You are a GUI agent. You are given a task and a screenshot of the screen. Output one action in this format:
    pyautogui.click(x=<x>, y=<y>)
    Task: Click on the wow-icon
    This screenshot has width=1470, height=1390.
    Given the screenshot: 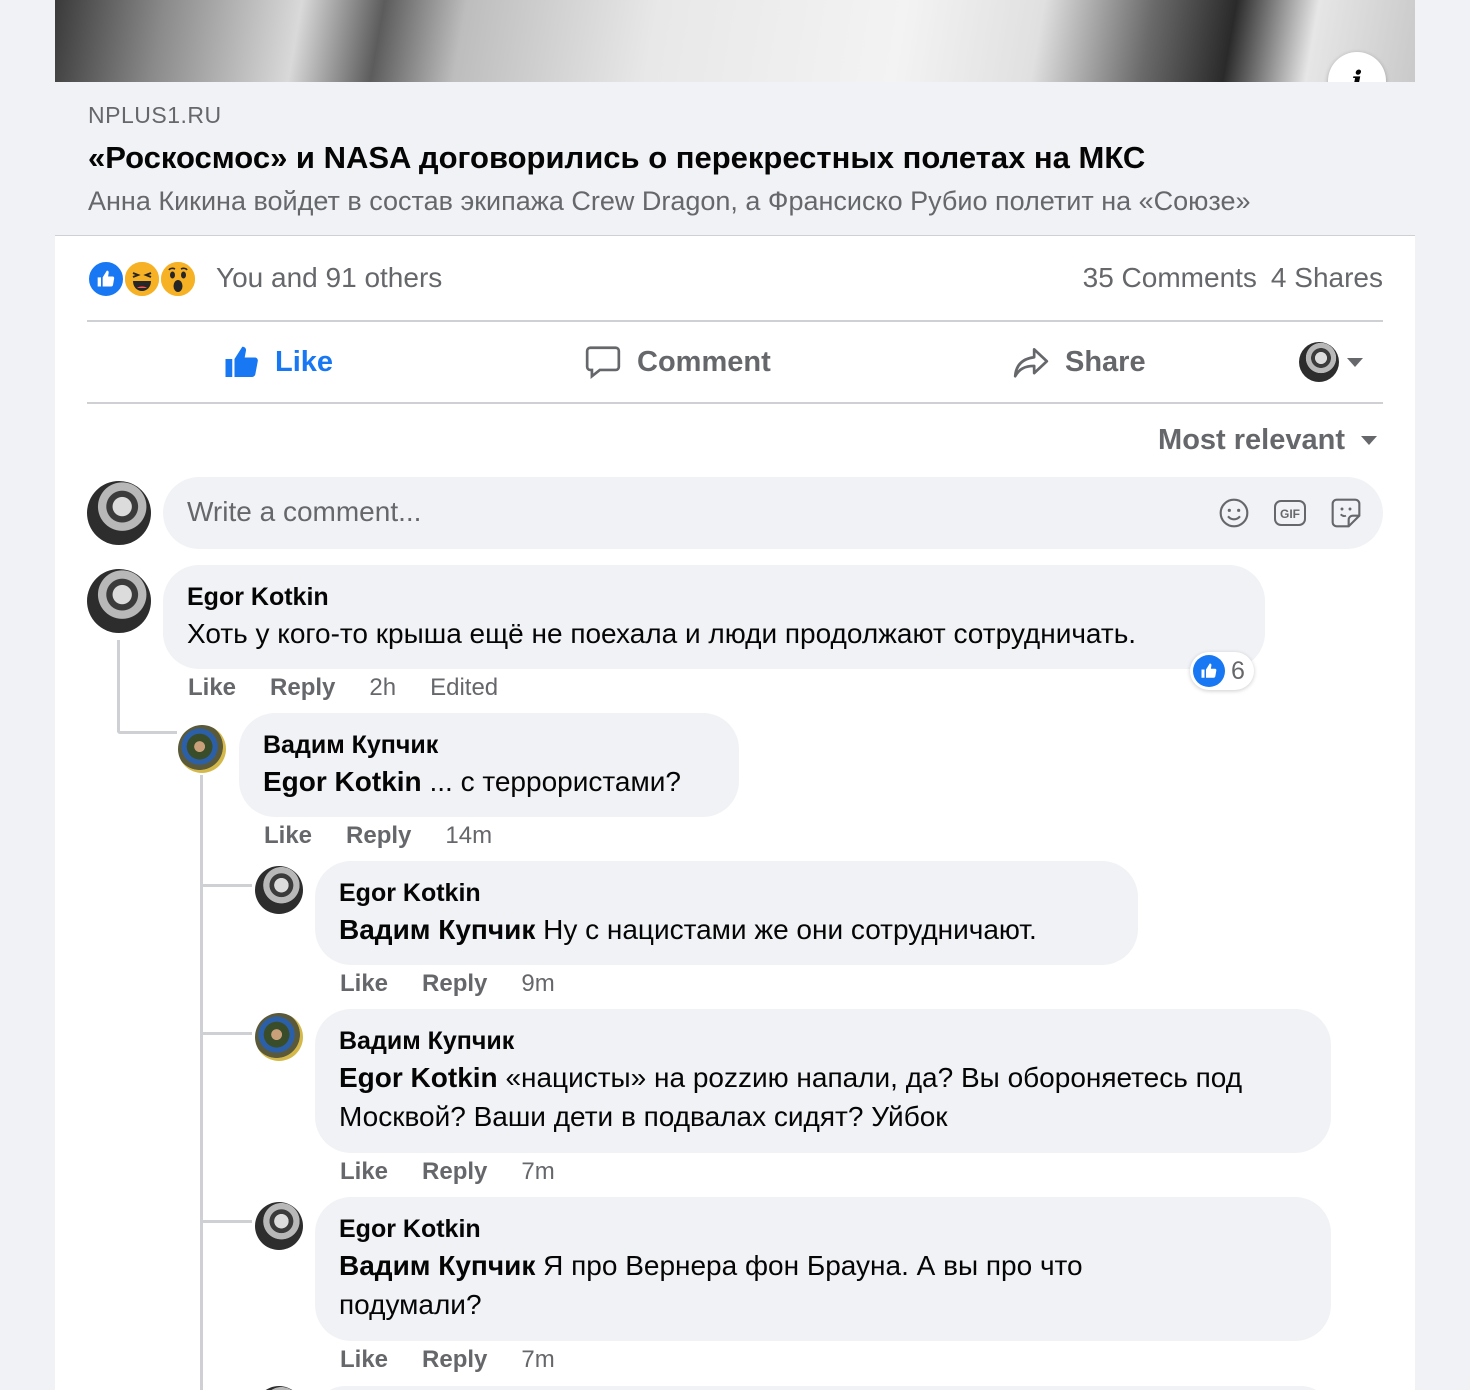 What is the action you would take?
    pyautogui.click(x=178, y=279)
    